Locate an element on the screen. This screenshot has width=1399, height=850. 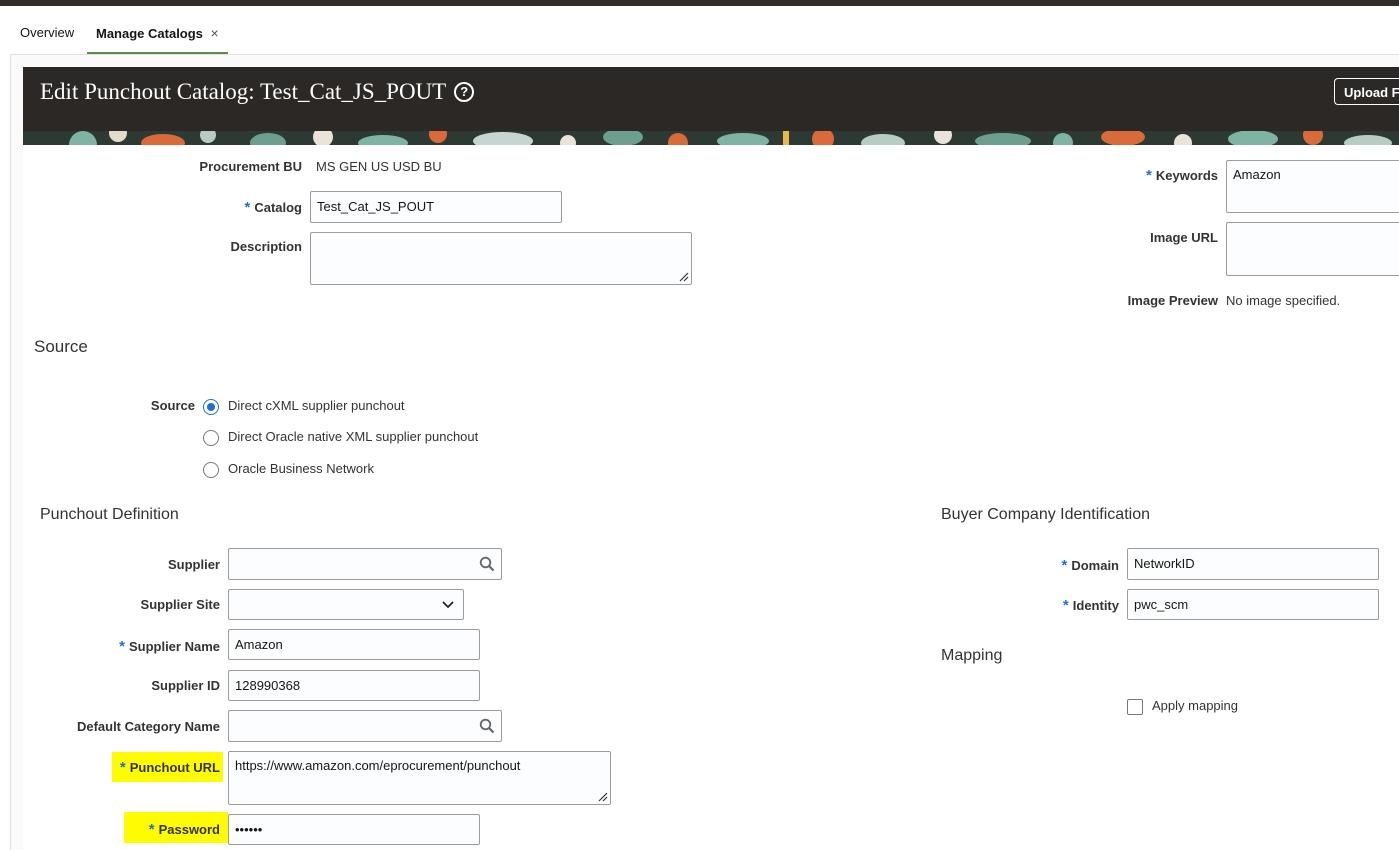
image-url-textarea is located at coordinates (1312, 249).